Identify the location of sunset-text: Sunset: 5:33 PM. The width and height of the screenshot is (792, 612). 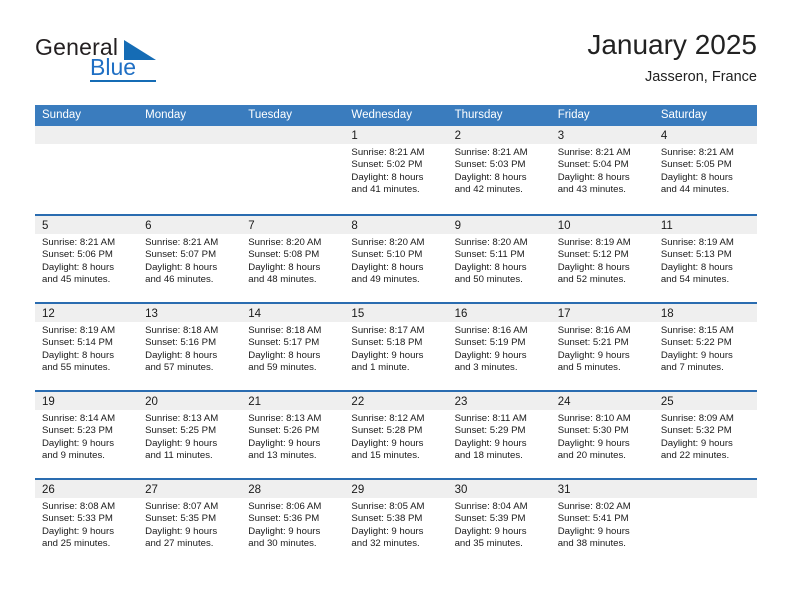
(77, 519).